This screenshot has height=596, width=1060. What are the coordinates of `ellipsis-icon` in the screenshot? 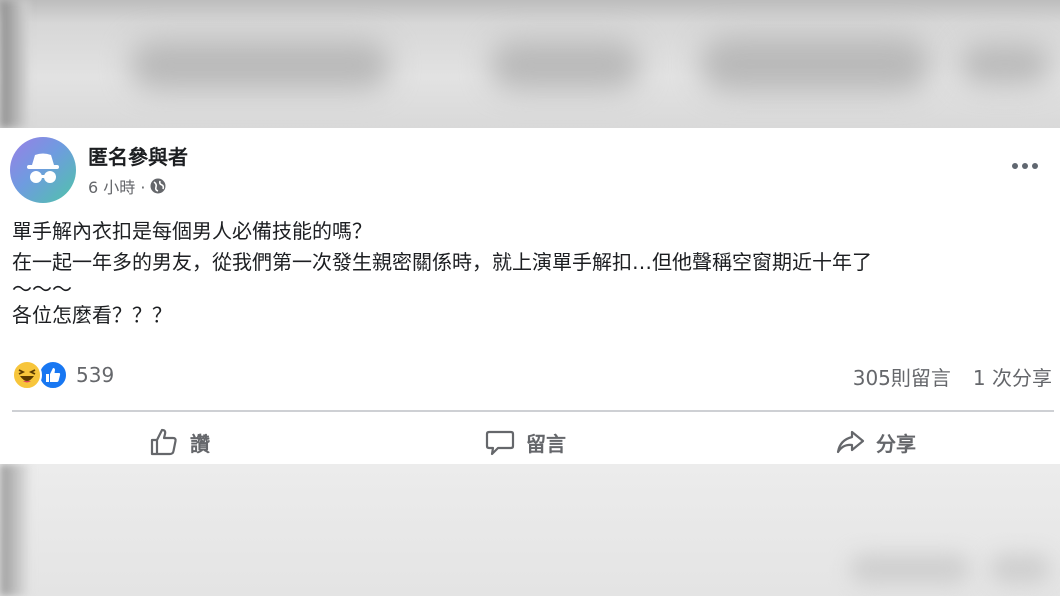 It's located at (1025, 166).